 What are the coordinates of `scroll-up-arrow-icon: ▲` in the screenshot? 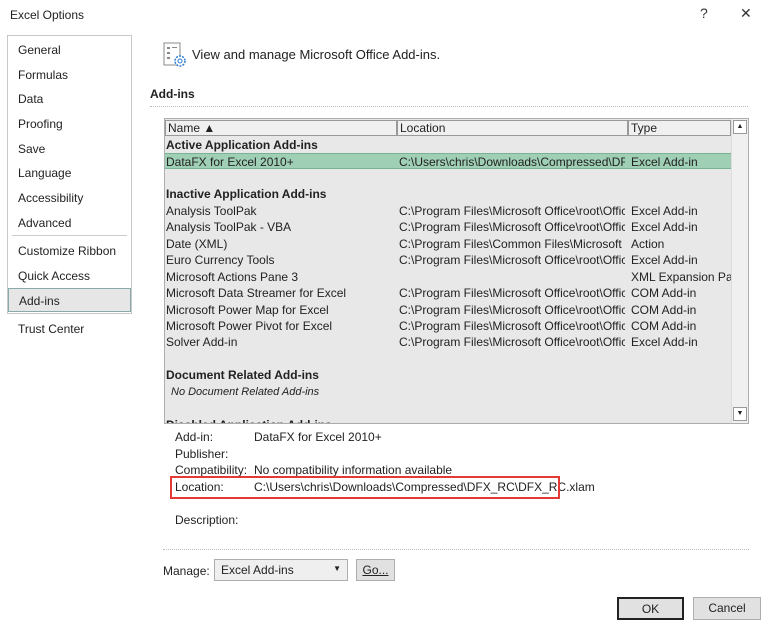 It's located at (740, 127).